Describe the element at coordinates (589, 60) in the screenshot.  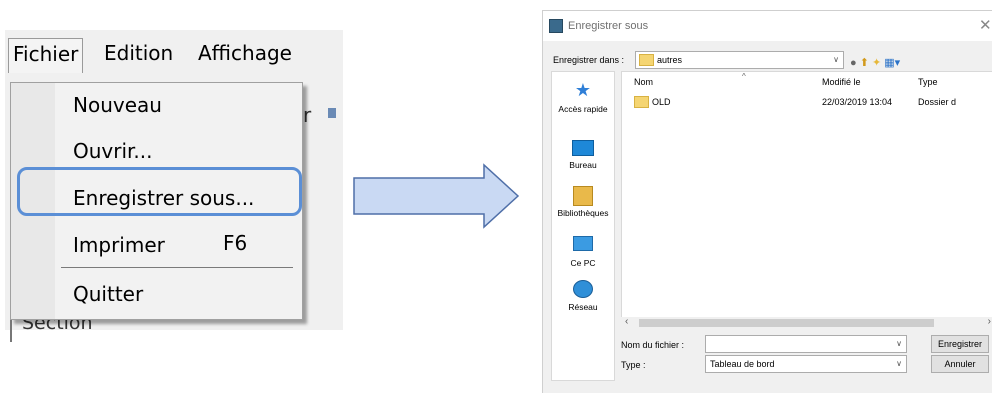
I see `save-in-label: Enregistrer dans :` at that location.